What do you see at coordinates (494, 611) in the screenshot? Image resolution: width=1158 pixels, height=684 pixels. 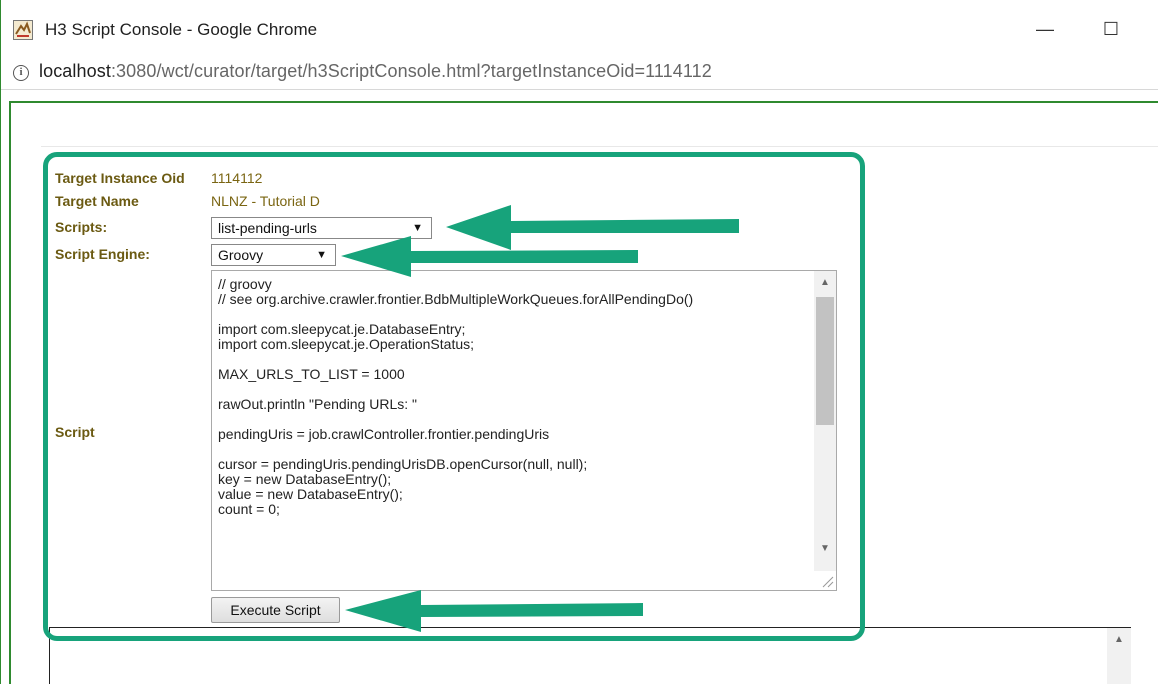 I see `arrow-execute` at bounding box center [494, 611].